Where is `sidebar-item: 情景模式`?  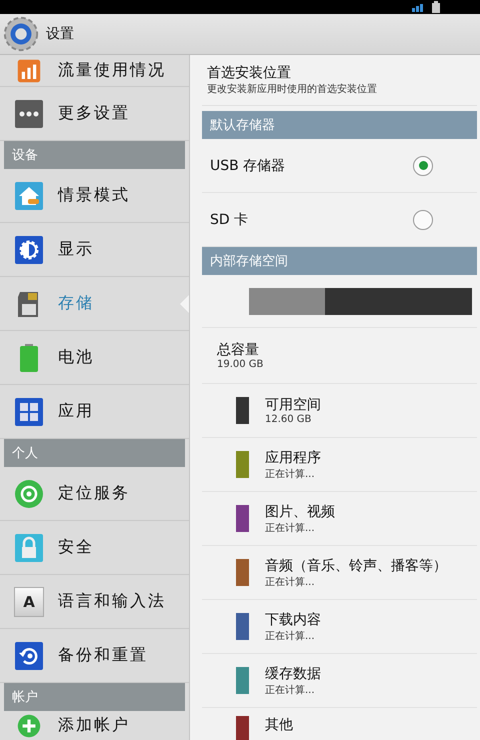
sidebar-item: 情景模式 is located at coordinates (94, 196).